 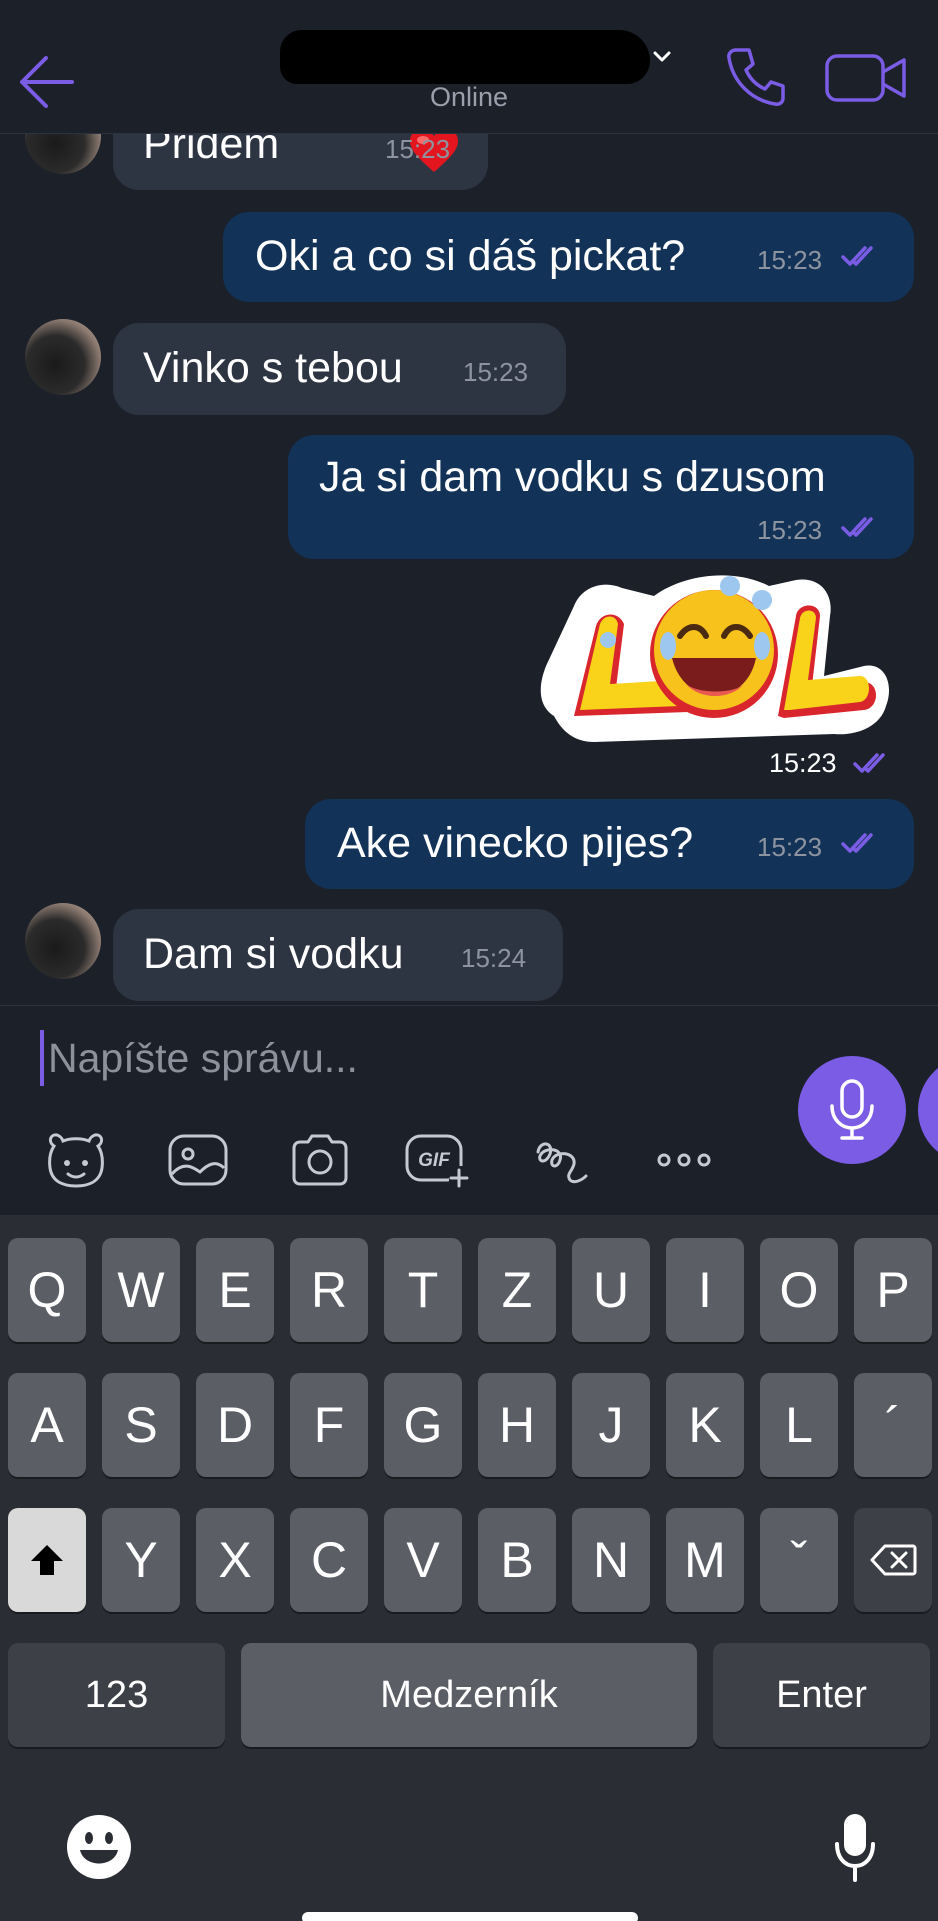 I want to click on key-s: S, so click(x=141, y=1425).